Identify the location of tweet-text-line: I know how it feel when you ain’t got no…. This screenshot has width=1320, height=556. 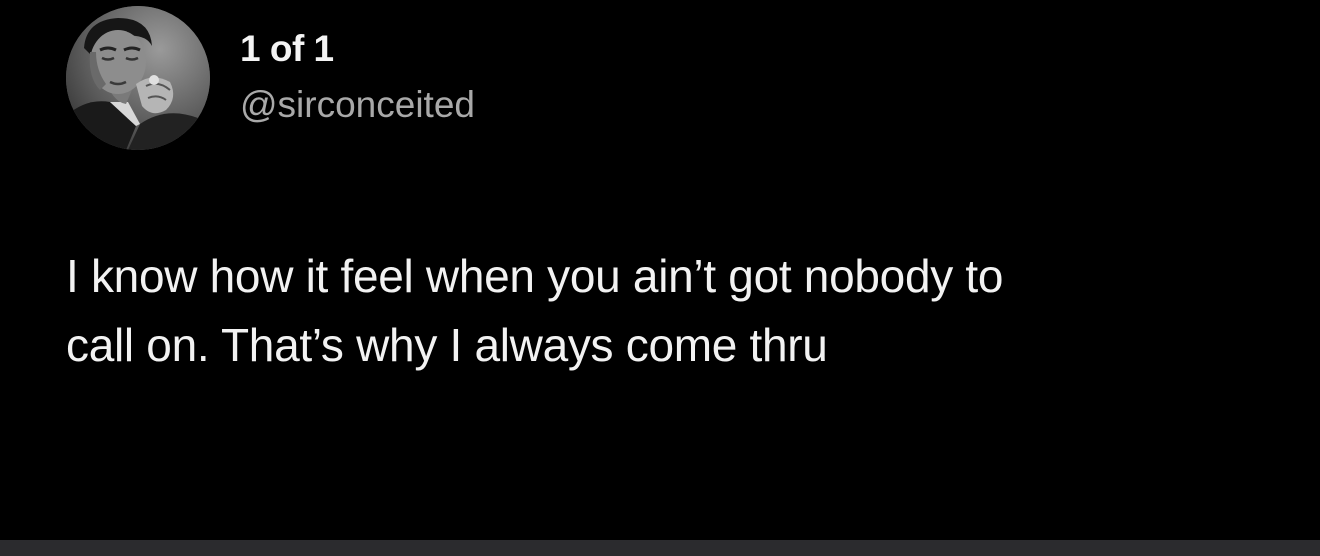
(535, 276).